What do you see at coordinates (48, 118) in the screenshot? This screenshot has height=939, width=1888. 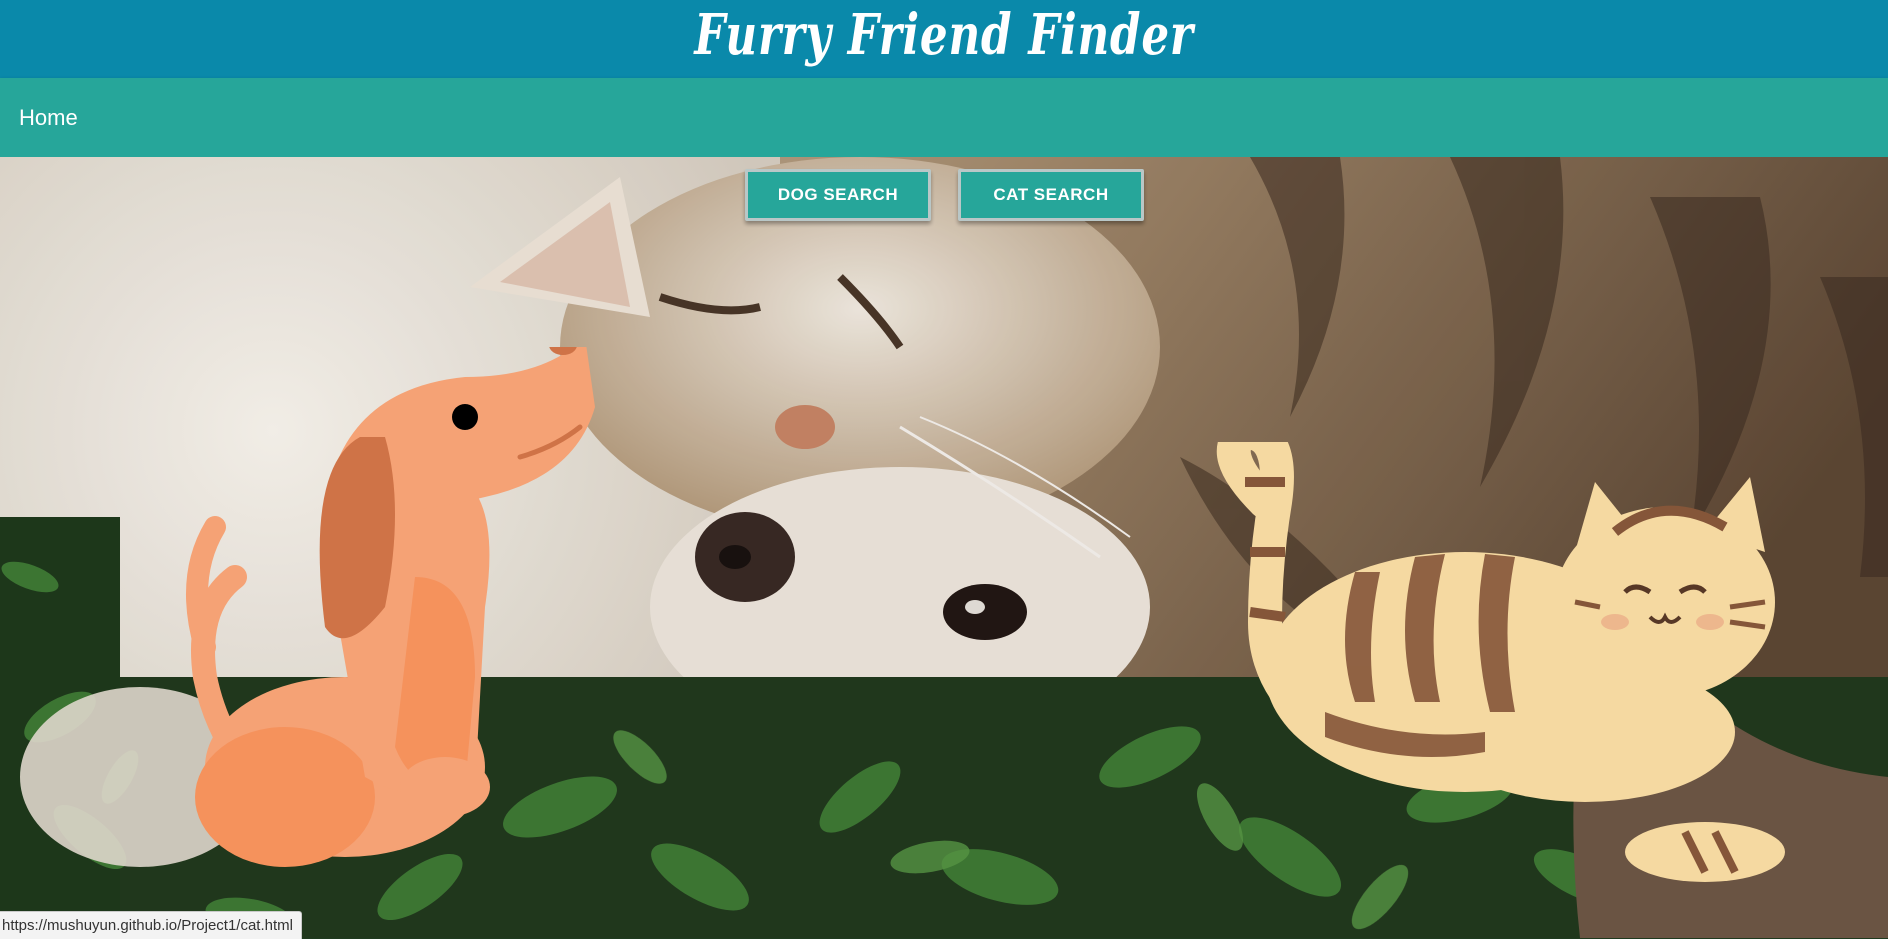 I see `nav-home-link: Home` at bounding box center [48, 118].